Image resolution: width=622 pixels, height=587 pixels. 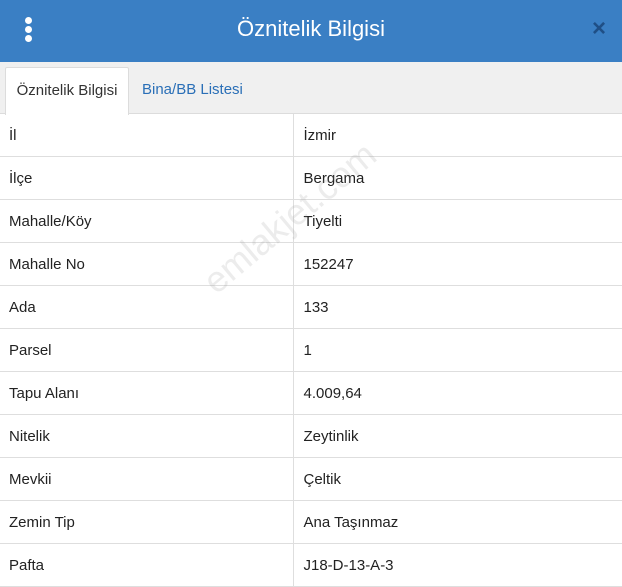 What do you see at coordinates (146, 350) in the screenshot?
I see `attribute-label: Parsel` at bounding box center [146, 350].